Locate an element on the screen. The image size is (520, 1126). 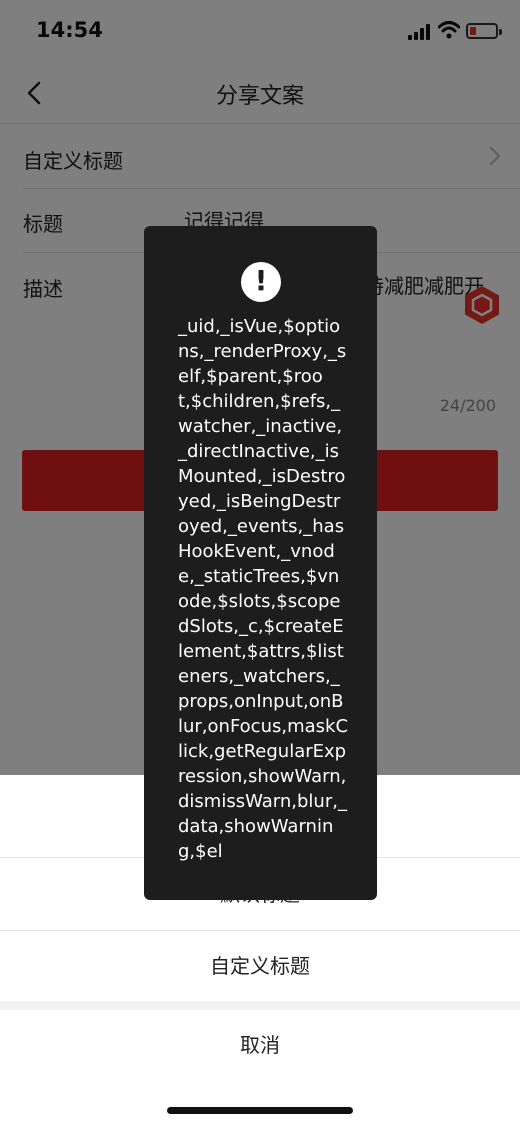
custom-title-option: 自定义标题 is located at coordinates (260, 966).